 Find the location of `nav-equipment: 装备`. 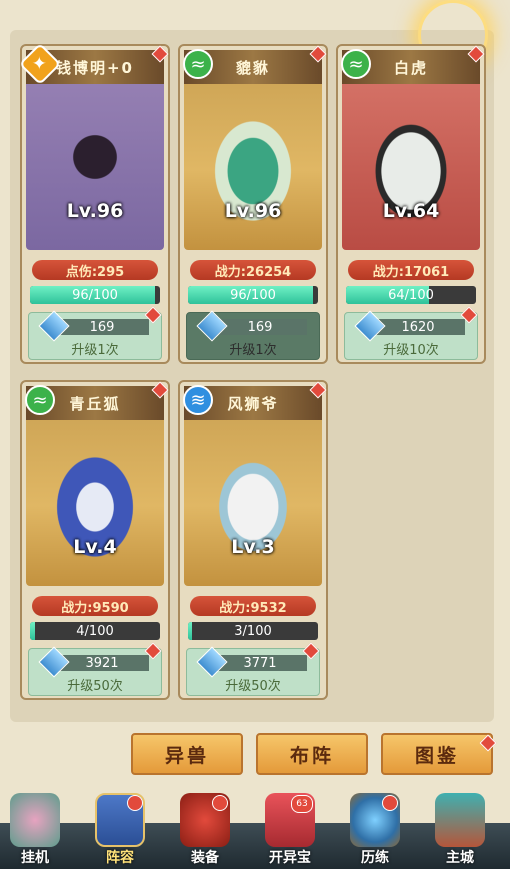

nav-equipment: 装备 is located at coordinates (205, 831).